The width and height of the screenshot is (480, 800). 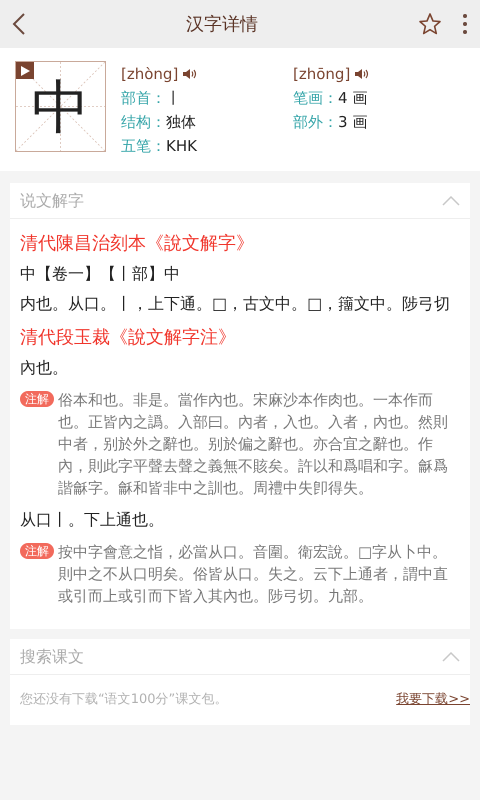 I want to click on definition-text: 中【卷一】【丨部】中, so click(x=100, y=274).